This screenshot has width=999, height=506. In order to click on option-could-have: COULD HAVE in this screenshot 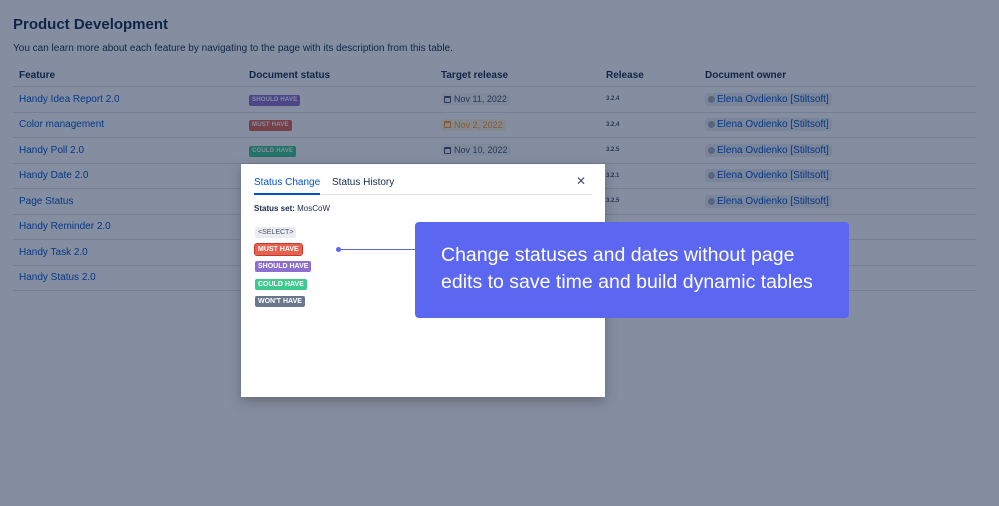, I will do `click(281, 284)`.